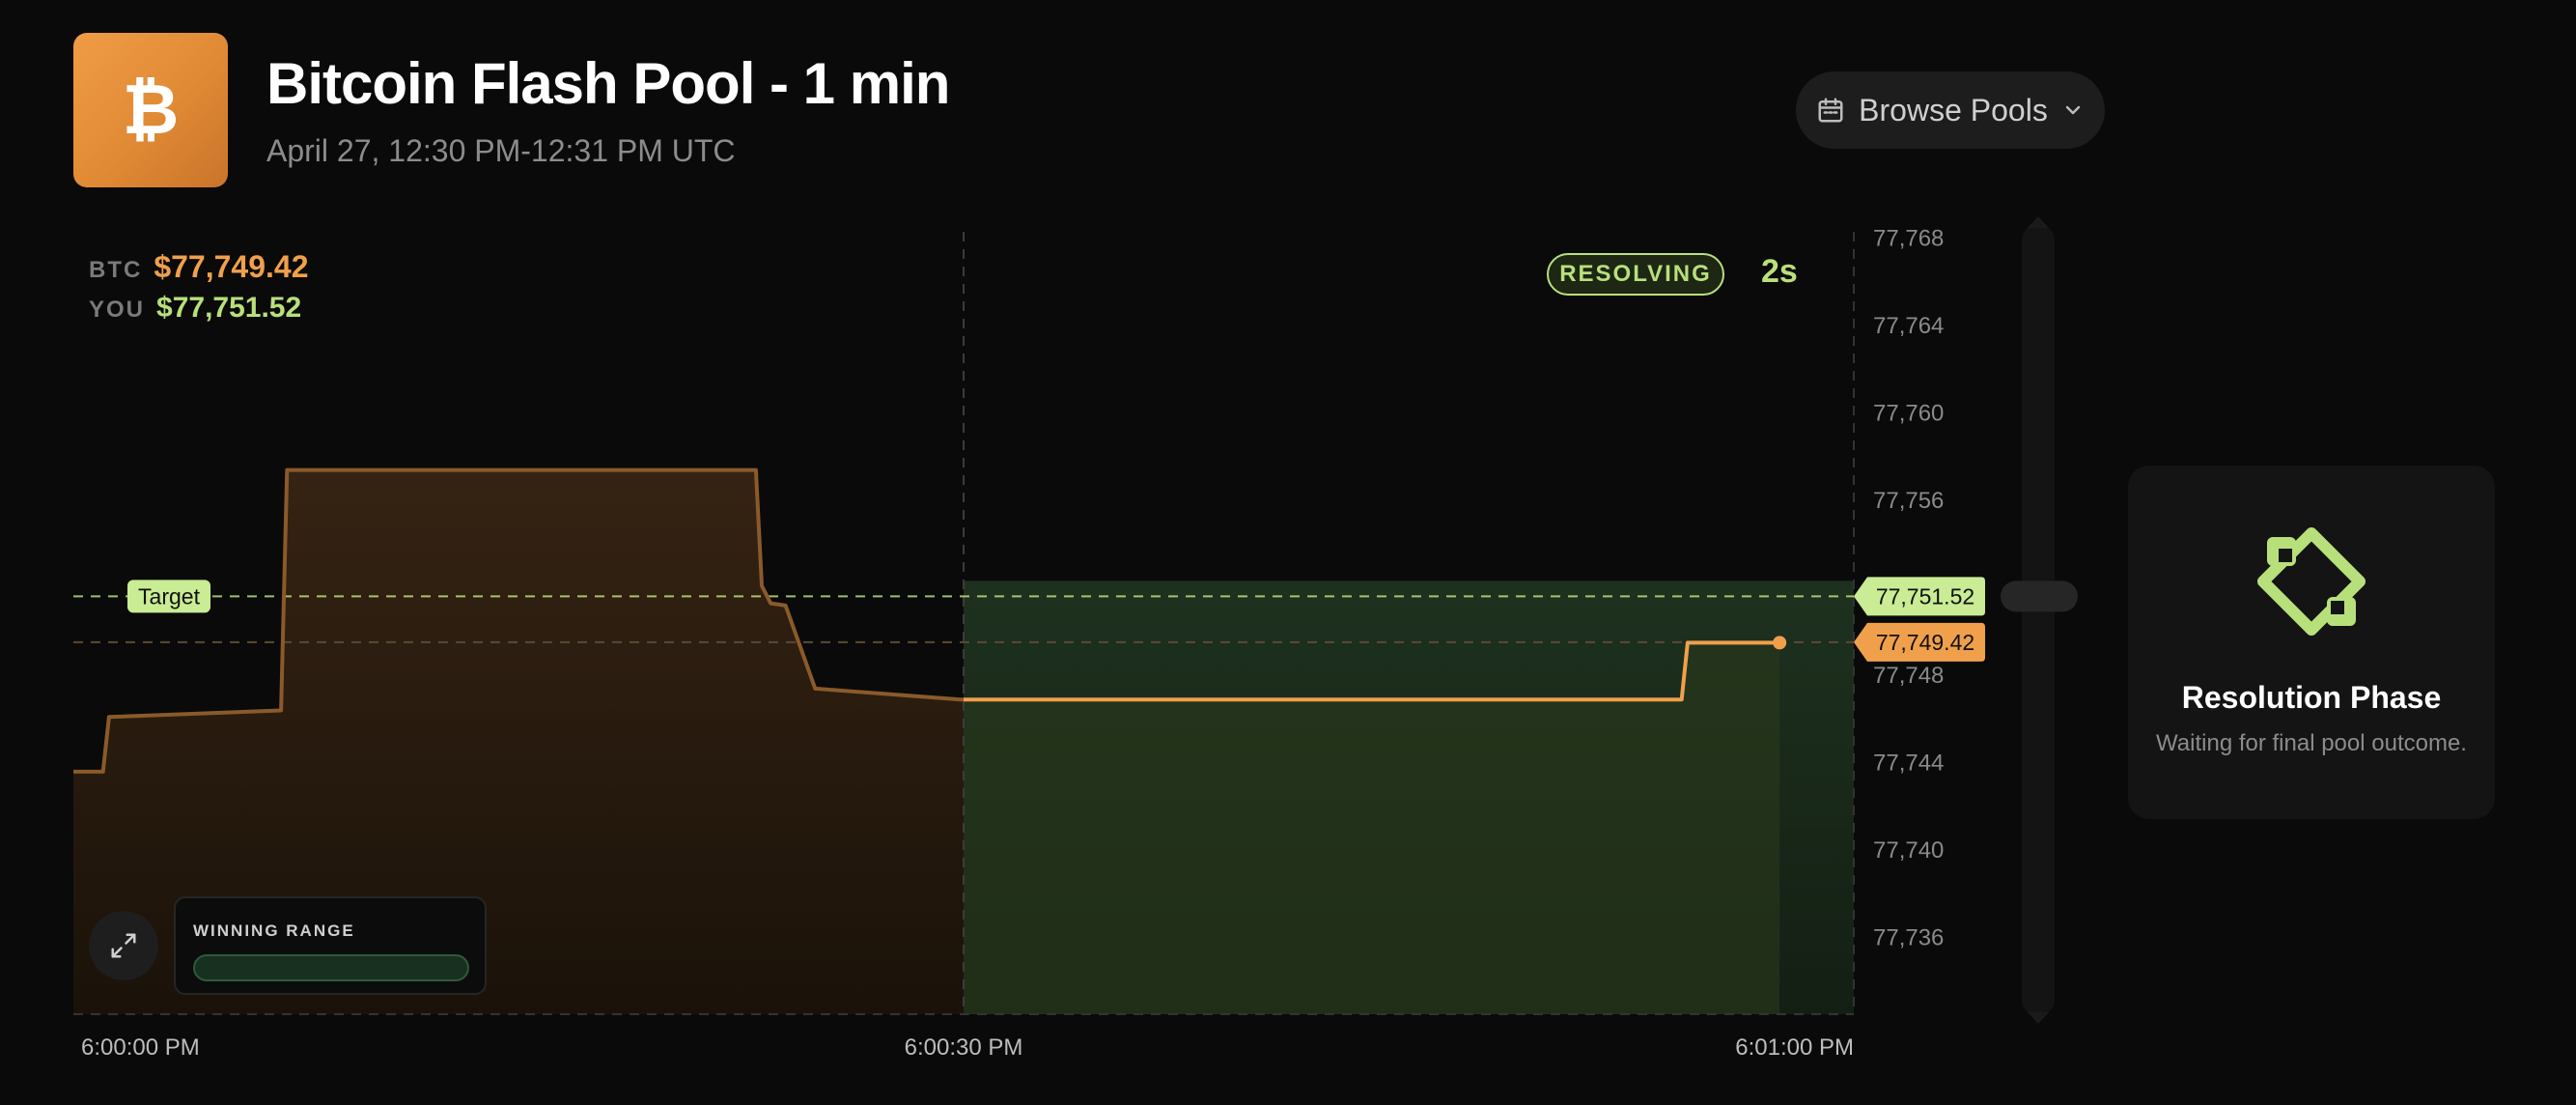  What do you see at coordinates (1780, 272) in the screenshot?
I see `countdown-timer: 2s` at bounding box center [1780, 272].